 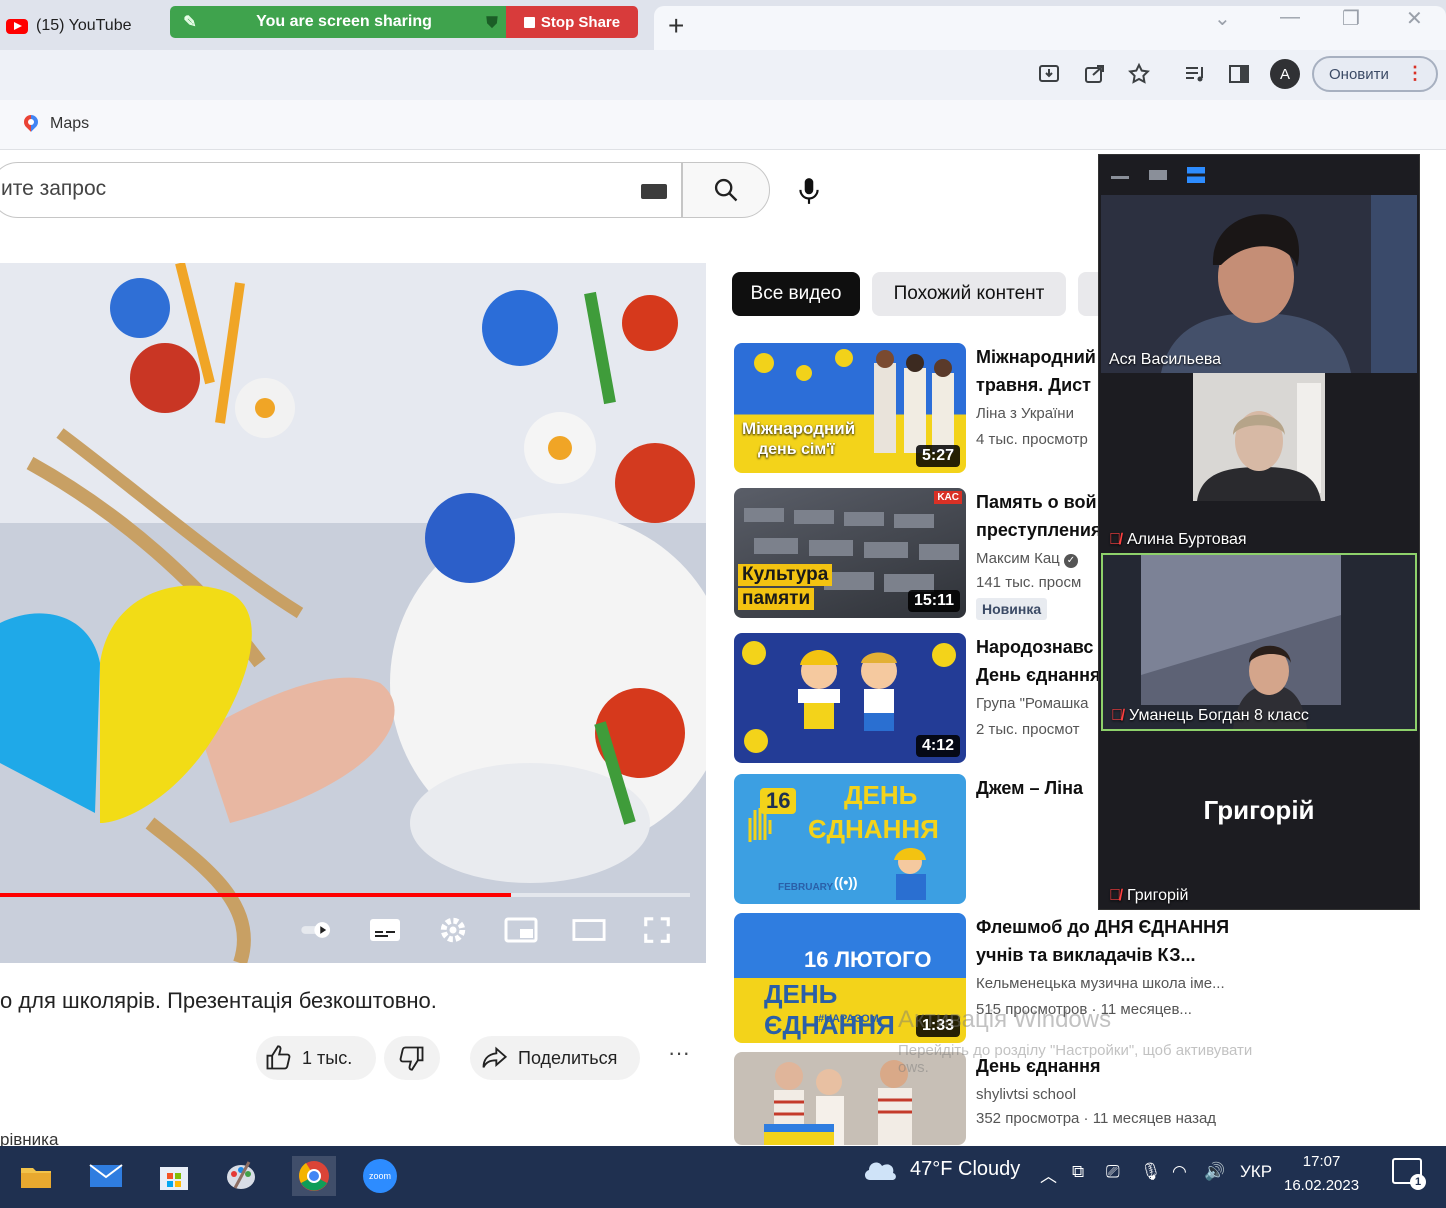 I want to click on search-button, so click(x=726, y=190).